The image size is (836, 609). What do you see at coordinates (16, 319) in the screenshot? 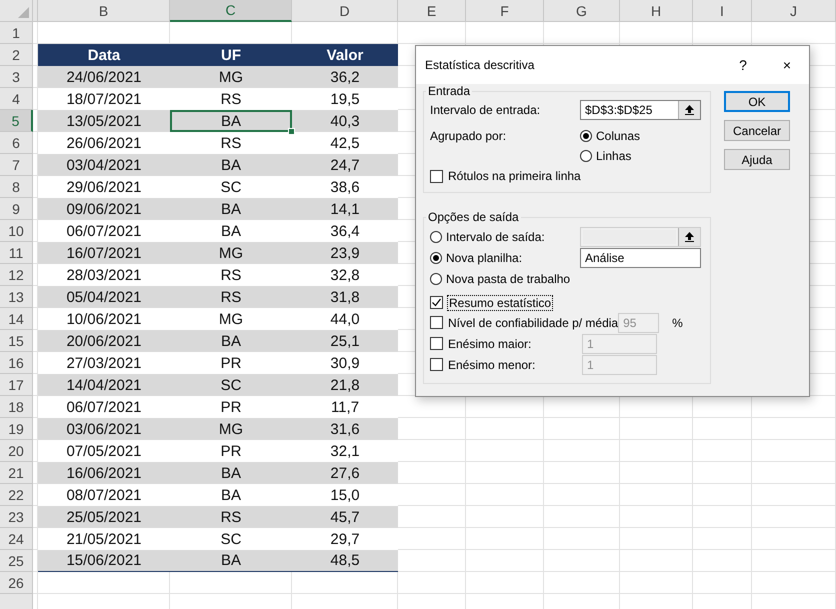
I see `row-header: 14` at bounding box center [16, 319].